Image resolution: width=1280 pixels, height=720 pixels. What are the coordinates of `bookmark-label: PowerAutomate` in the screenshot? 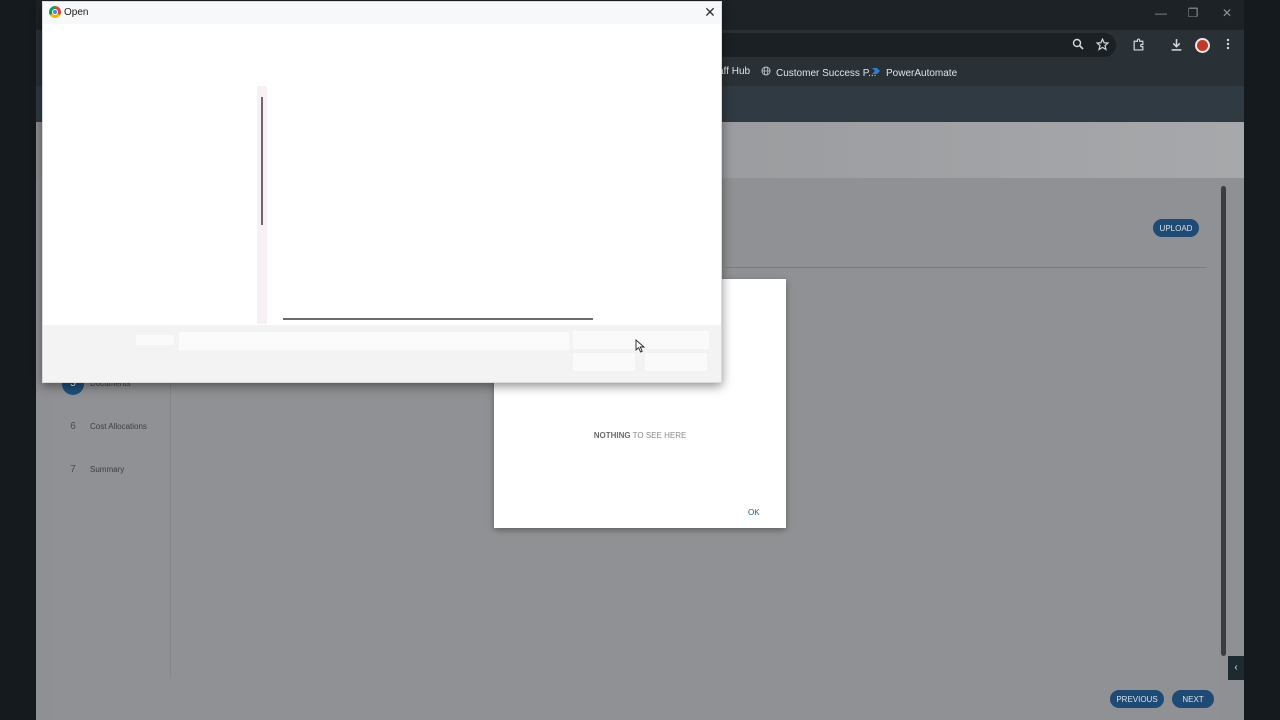 It's located at (922, 73).